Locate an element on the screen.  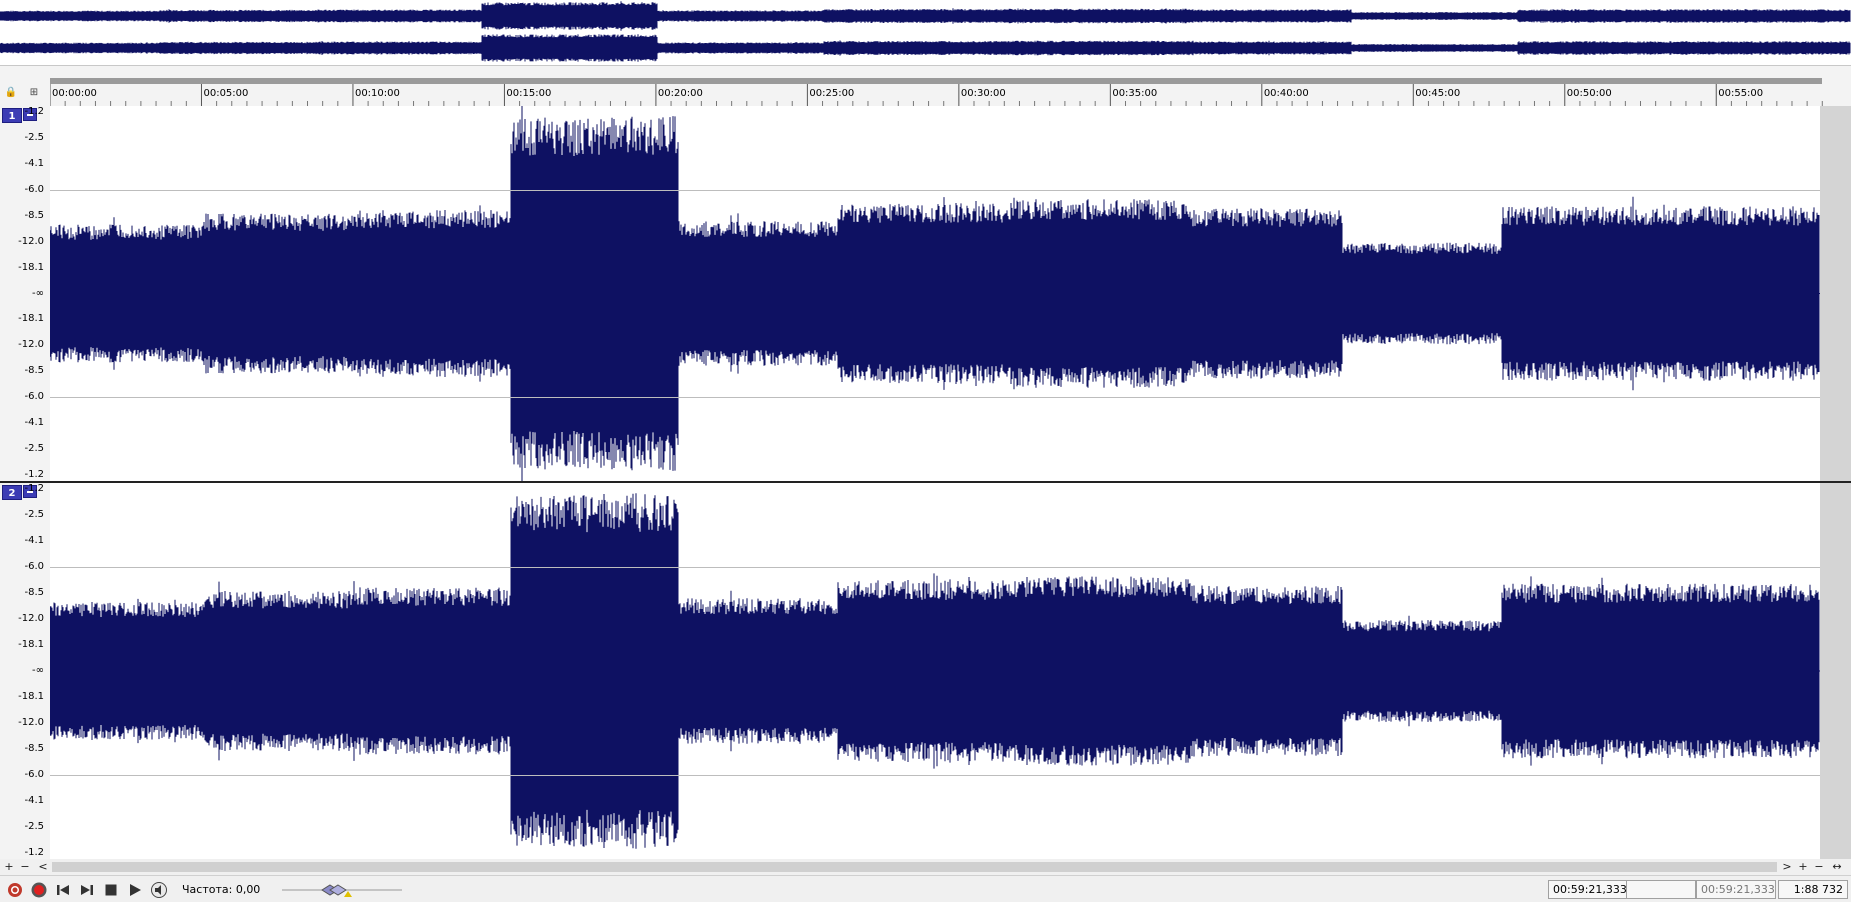
zoom-out-right-button: − is located at coordinates (1819, 867).